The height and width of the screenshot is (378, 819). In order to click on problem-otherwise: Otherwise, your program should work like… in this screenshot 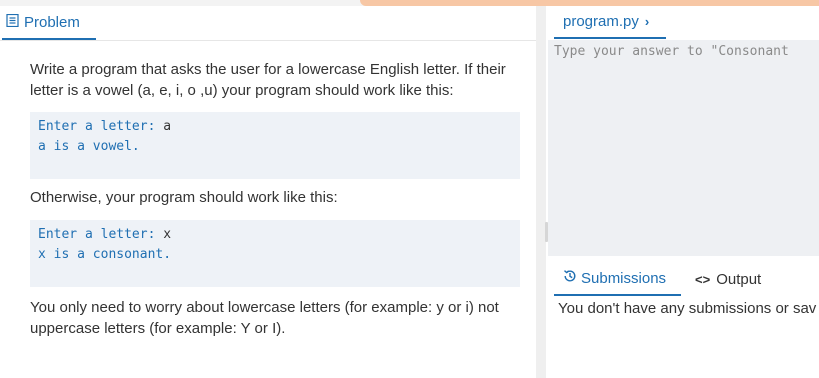, I will do `click(184, 197)`.